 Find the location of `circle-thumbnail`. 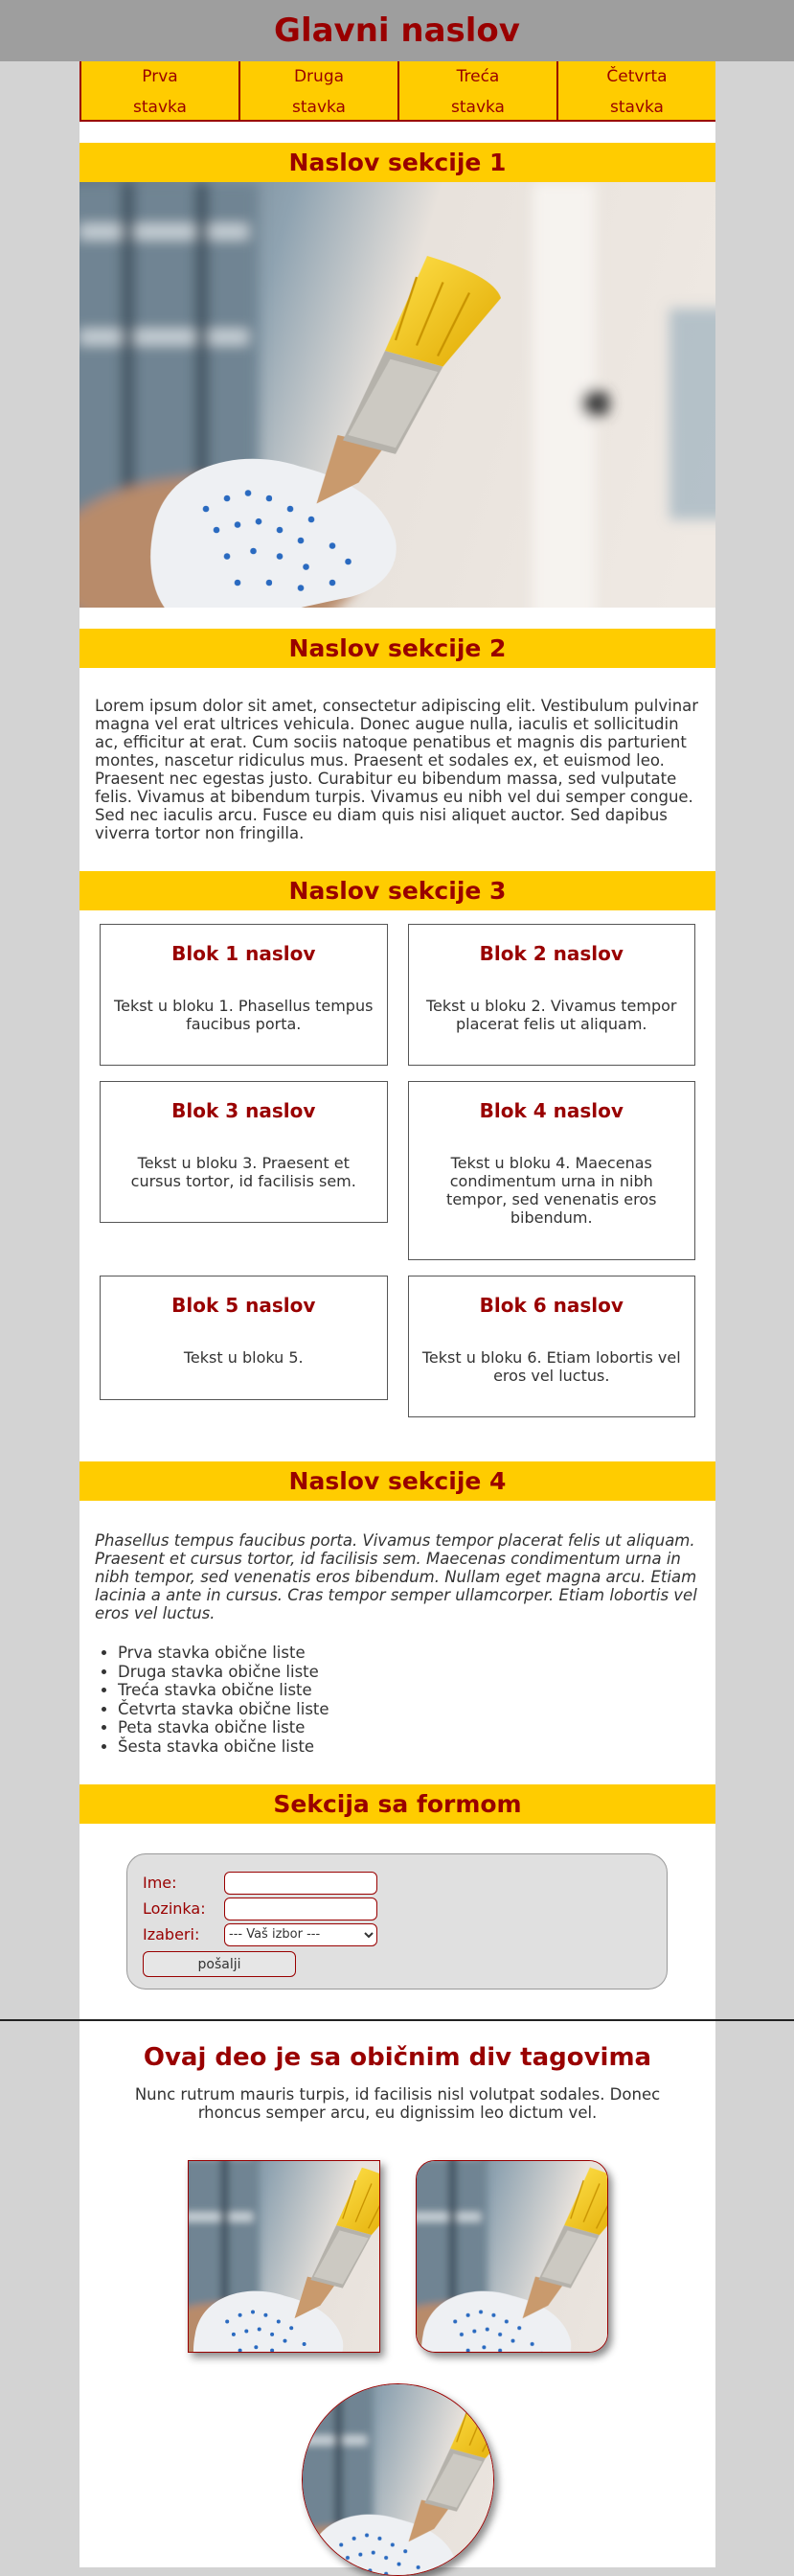

circle-thumbnail is located at coordinates (397, 2479).